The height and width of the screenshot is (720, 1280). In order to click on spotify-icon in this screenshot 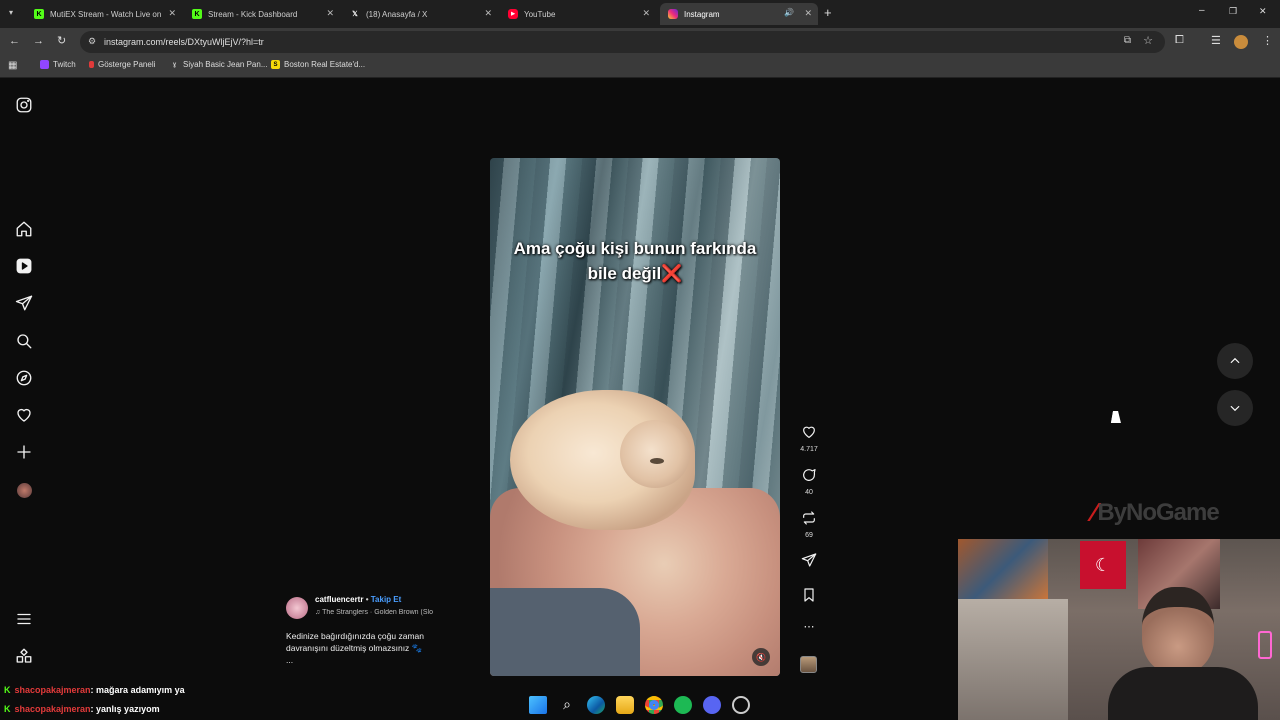, I will do `click(683, 705)`.